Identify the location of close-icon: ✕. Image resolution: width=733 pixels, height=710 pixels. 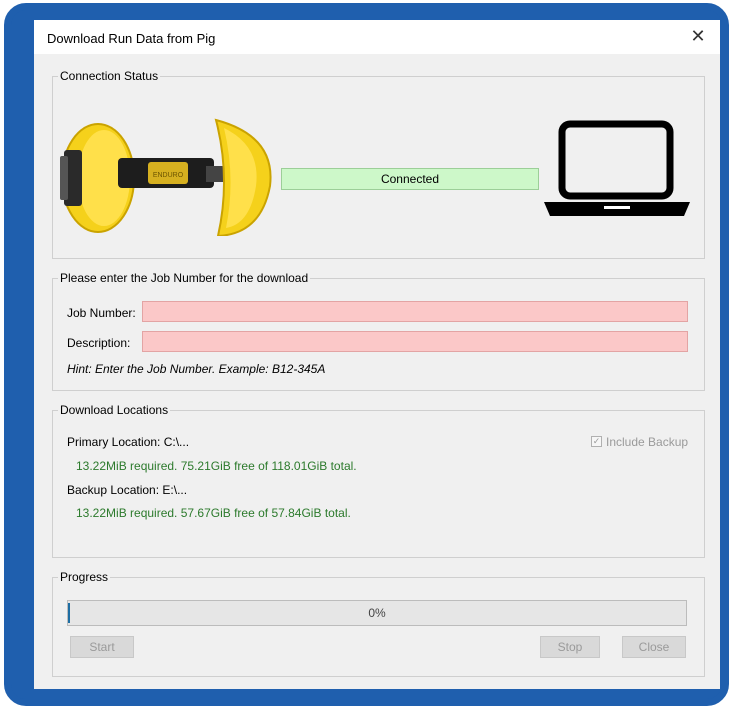
(698, 36).